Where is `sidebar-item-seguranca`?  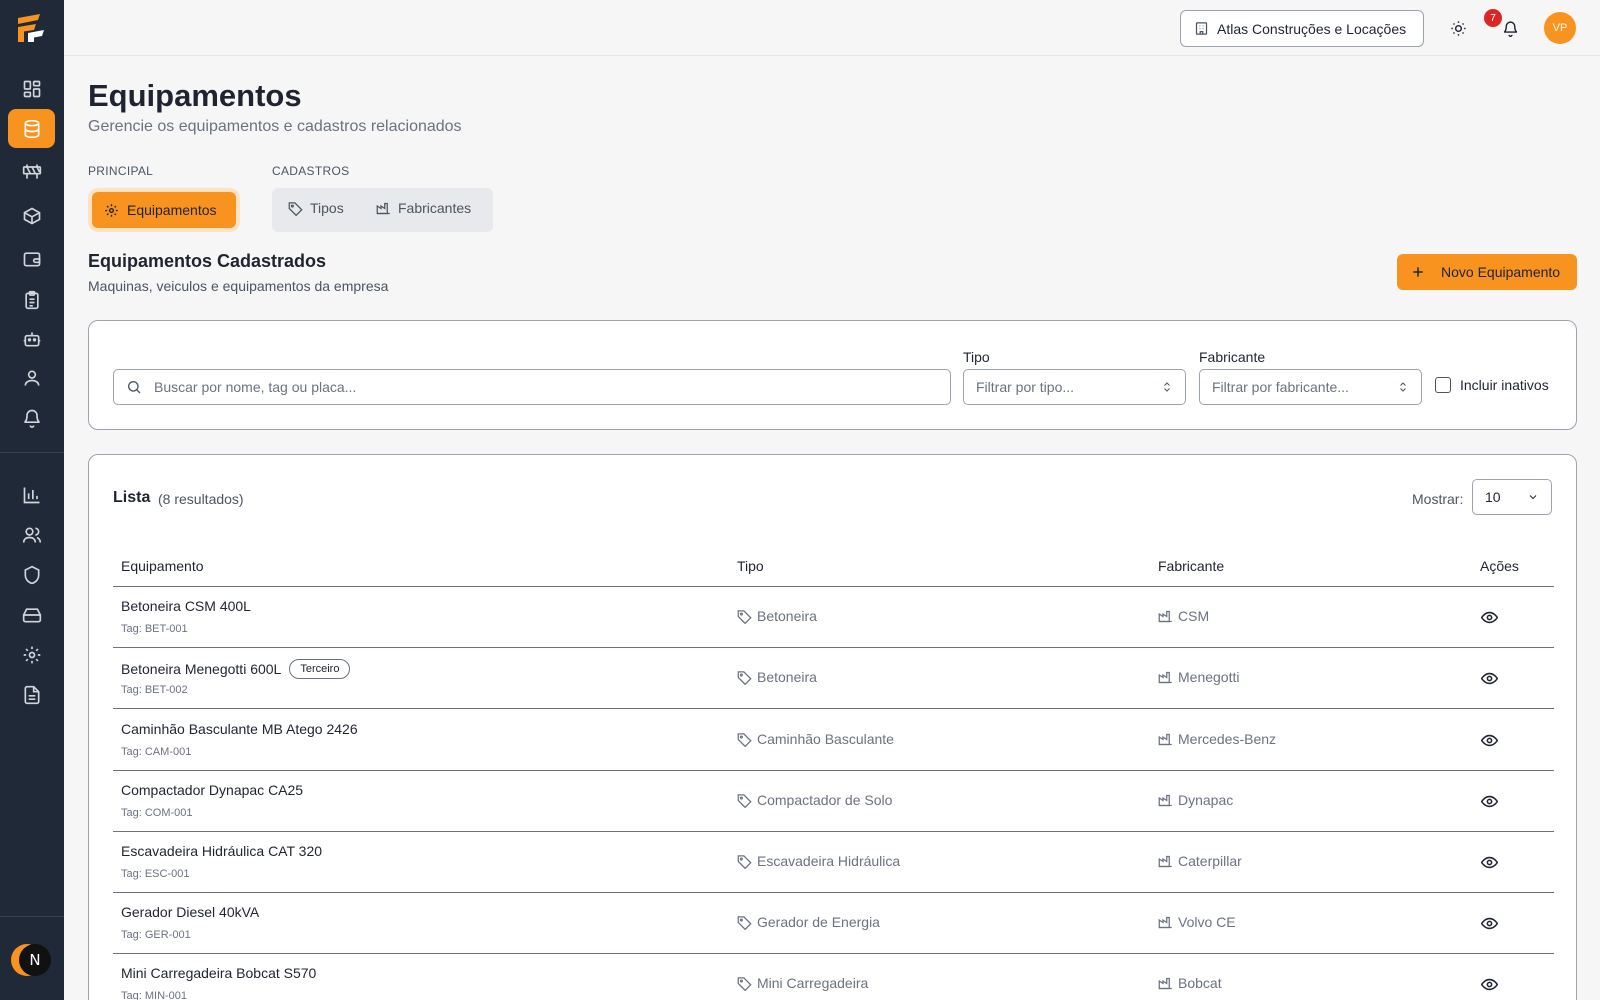
sidebar-item-seguranca is located at coordinates (31, 574).